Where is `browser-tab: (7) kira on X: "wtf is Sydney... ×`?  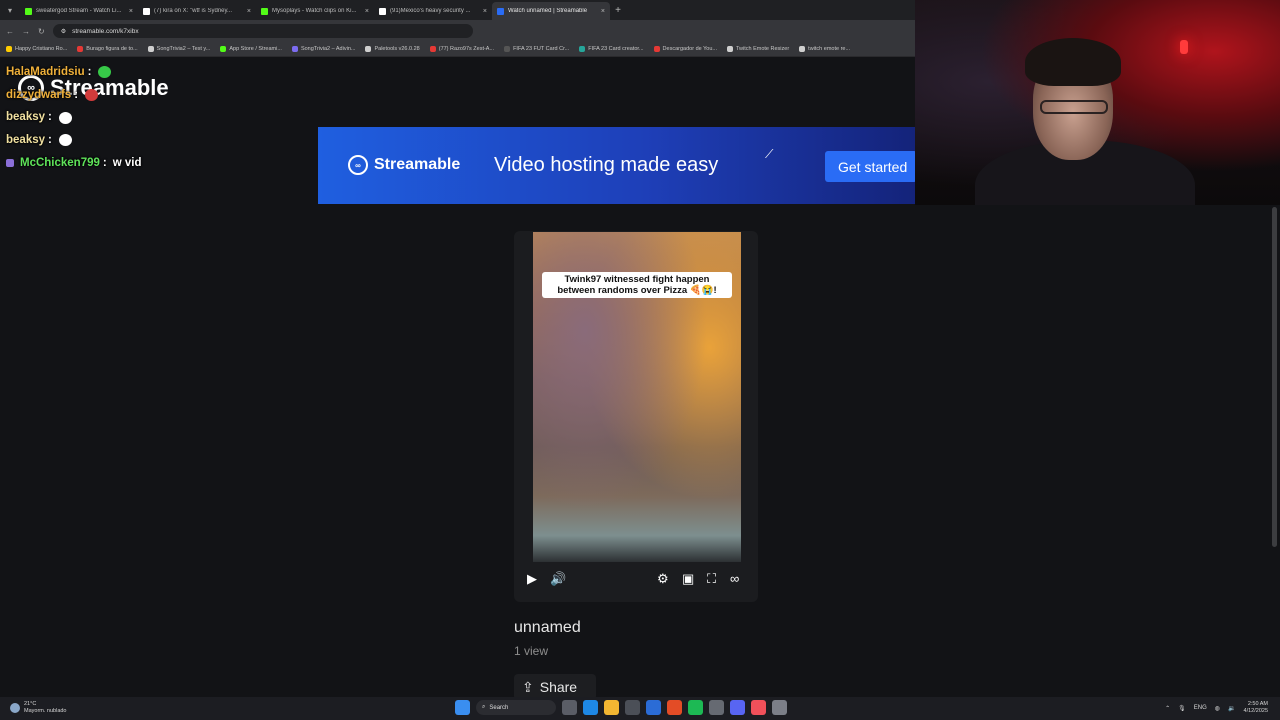
browser-tab: (7) kira on X: "wtf is Sydney... × is located at coordinates (197, 11).